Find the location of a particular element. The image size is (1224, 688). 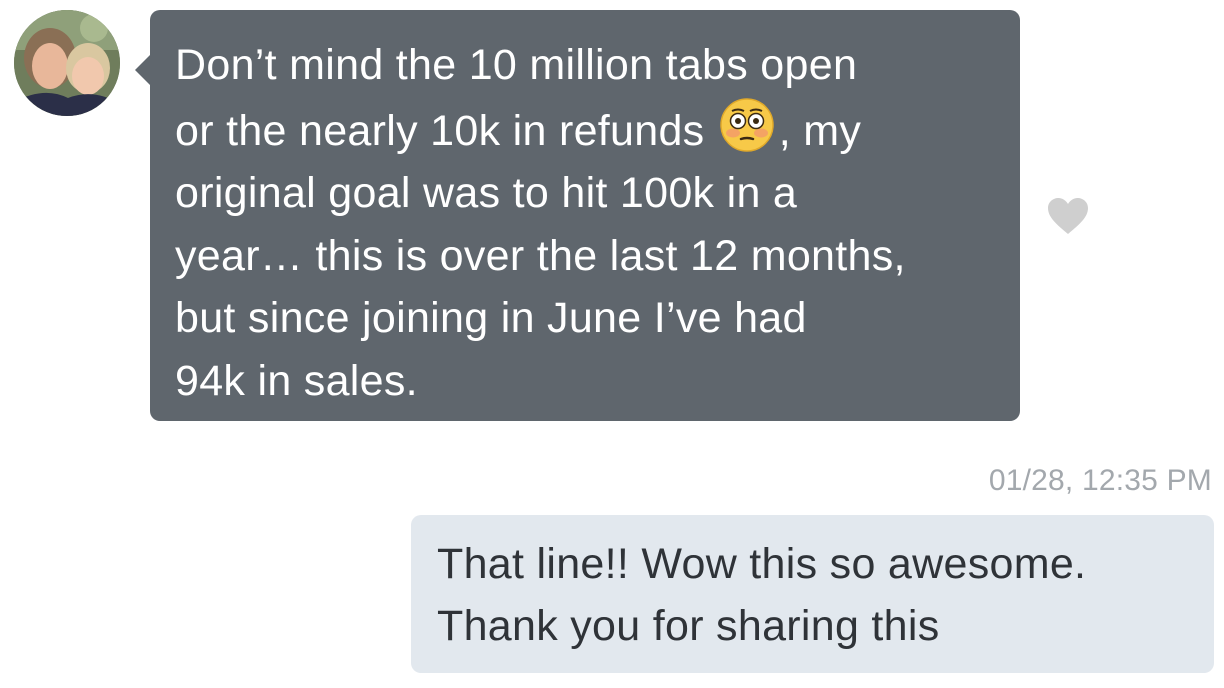

message-line: but since joining in June I’ve had is located at coordinates (491, 318).